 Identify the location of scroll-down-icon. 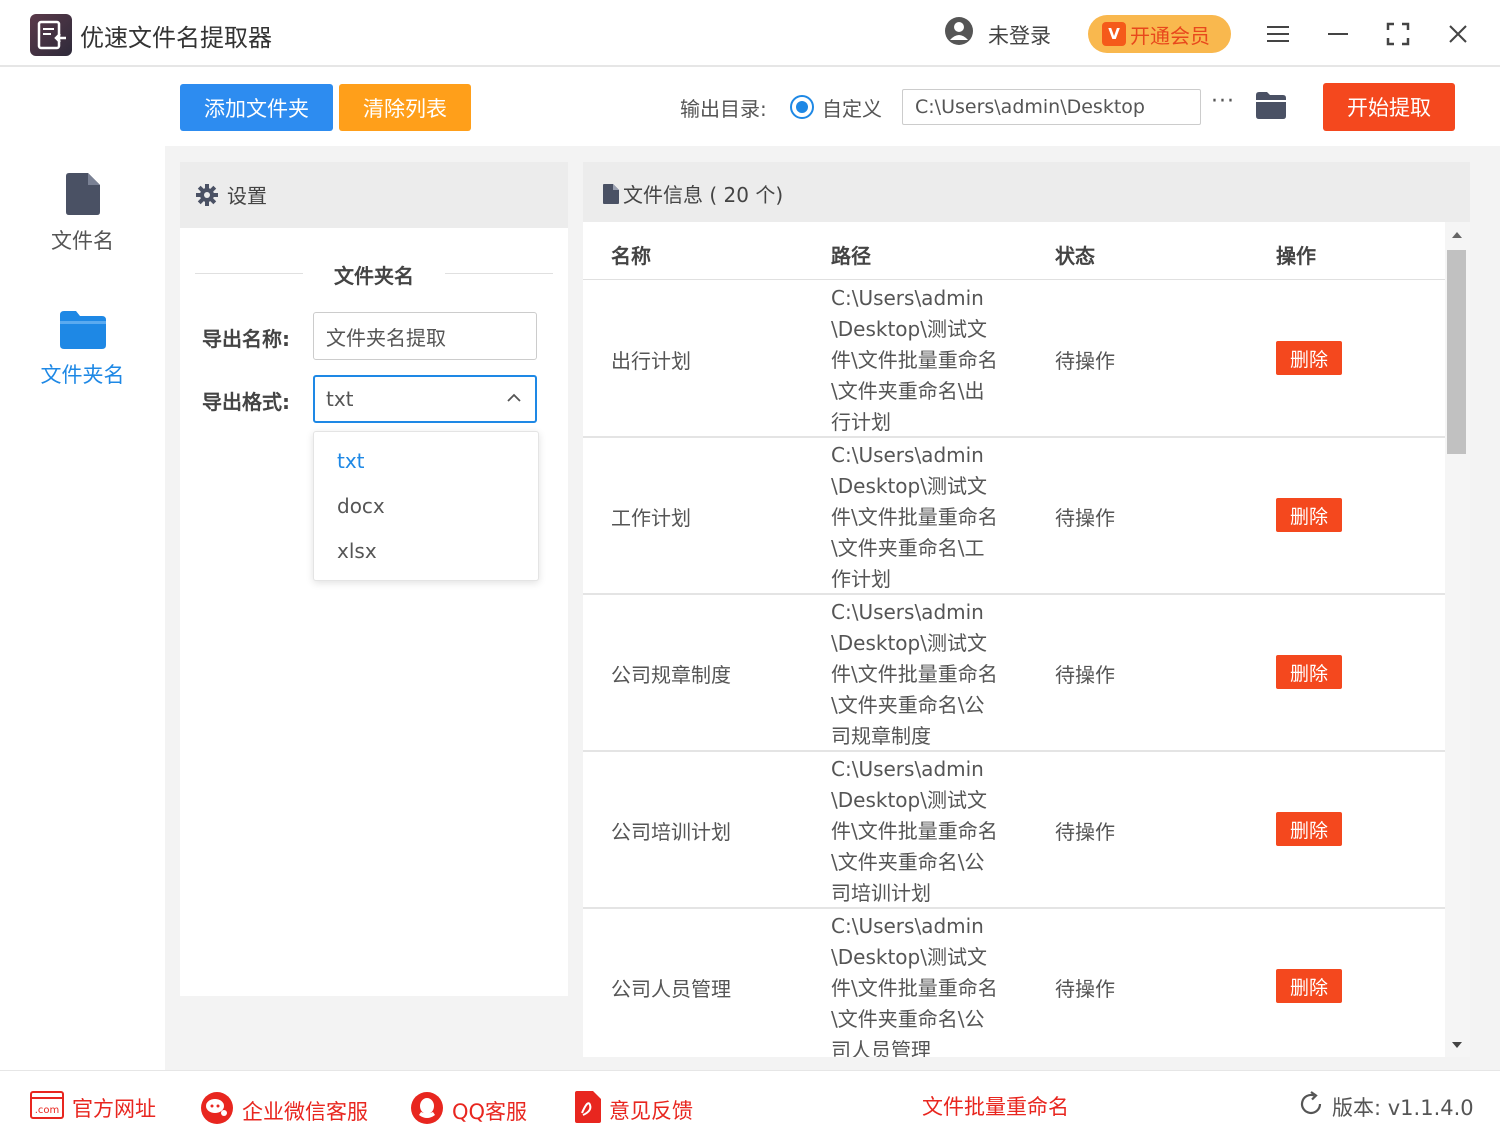
(1457, 1045).